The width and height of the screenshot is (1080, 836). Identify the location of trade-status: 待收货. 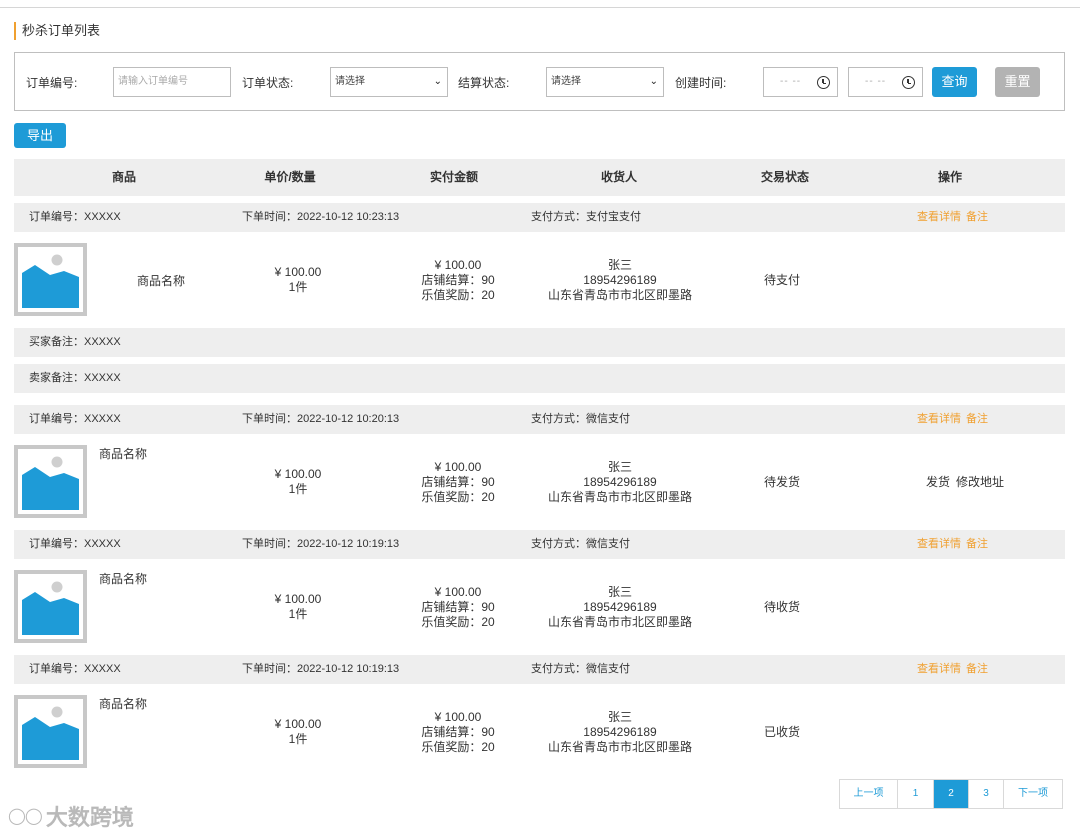
(781, 607).